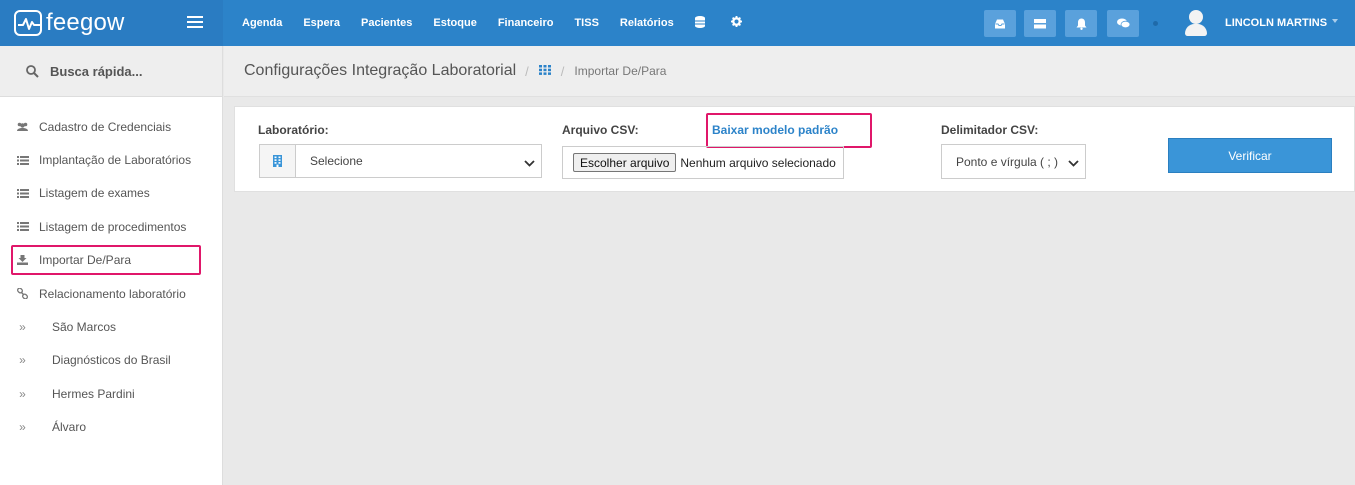  What do you see at coordinates (620, 71) in the screenshot?
I see `breadcrumb-current: Importar De/Para` at bounding box center [620, 71].